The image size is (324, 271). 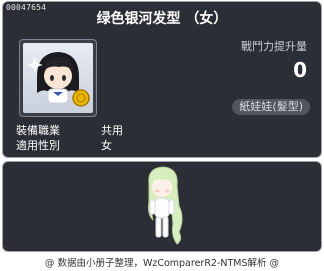 I want to click on attack-increase-label: 戰鬥力提升量, so click(x=274, y=46).